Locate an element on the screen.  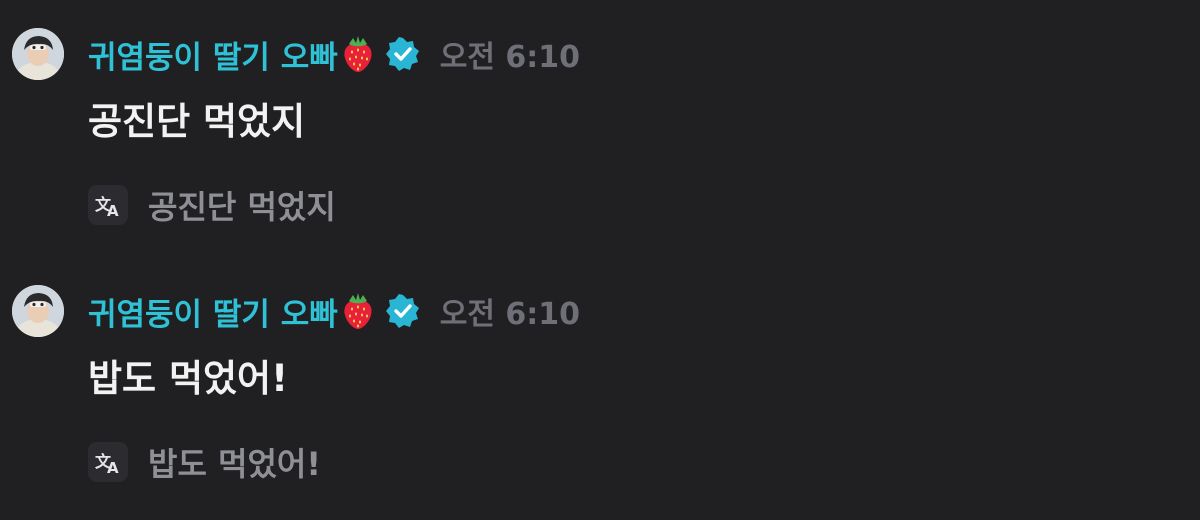
translation-row: 文 A 공진단 먹었지 is located at coordinates (212, 205).